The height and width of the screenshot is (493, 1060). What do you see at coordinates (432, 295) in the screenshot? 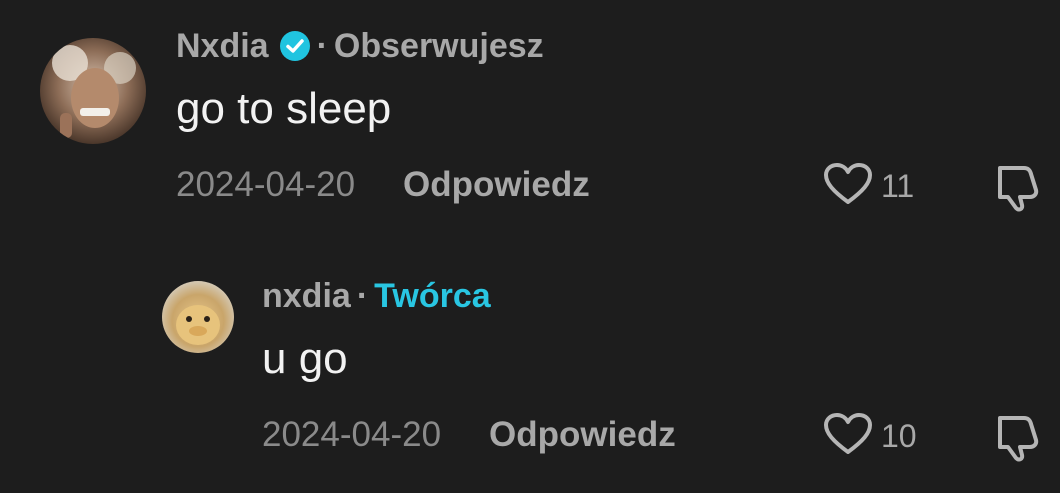
I see `creator-label: Twórca` at bounding box center [432, 295].